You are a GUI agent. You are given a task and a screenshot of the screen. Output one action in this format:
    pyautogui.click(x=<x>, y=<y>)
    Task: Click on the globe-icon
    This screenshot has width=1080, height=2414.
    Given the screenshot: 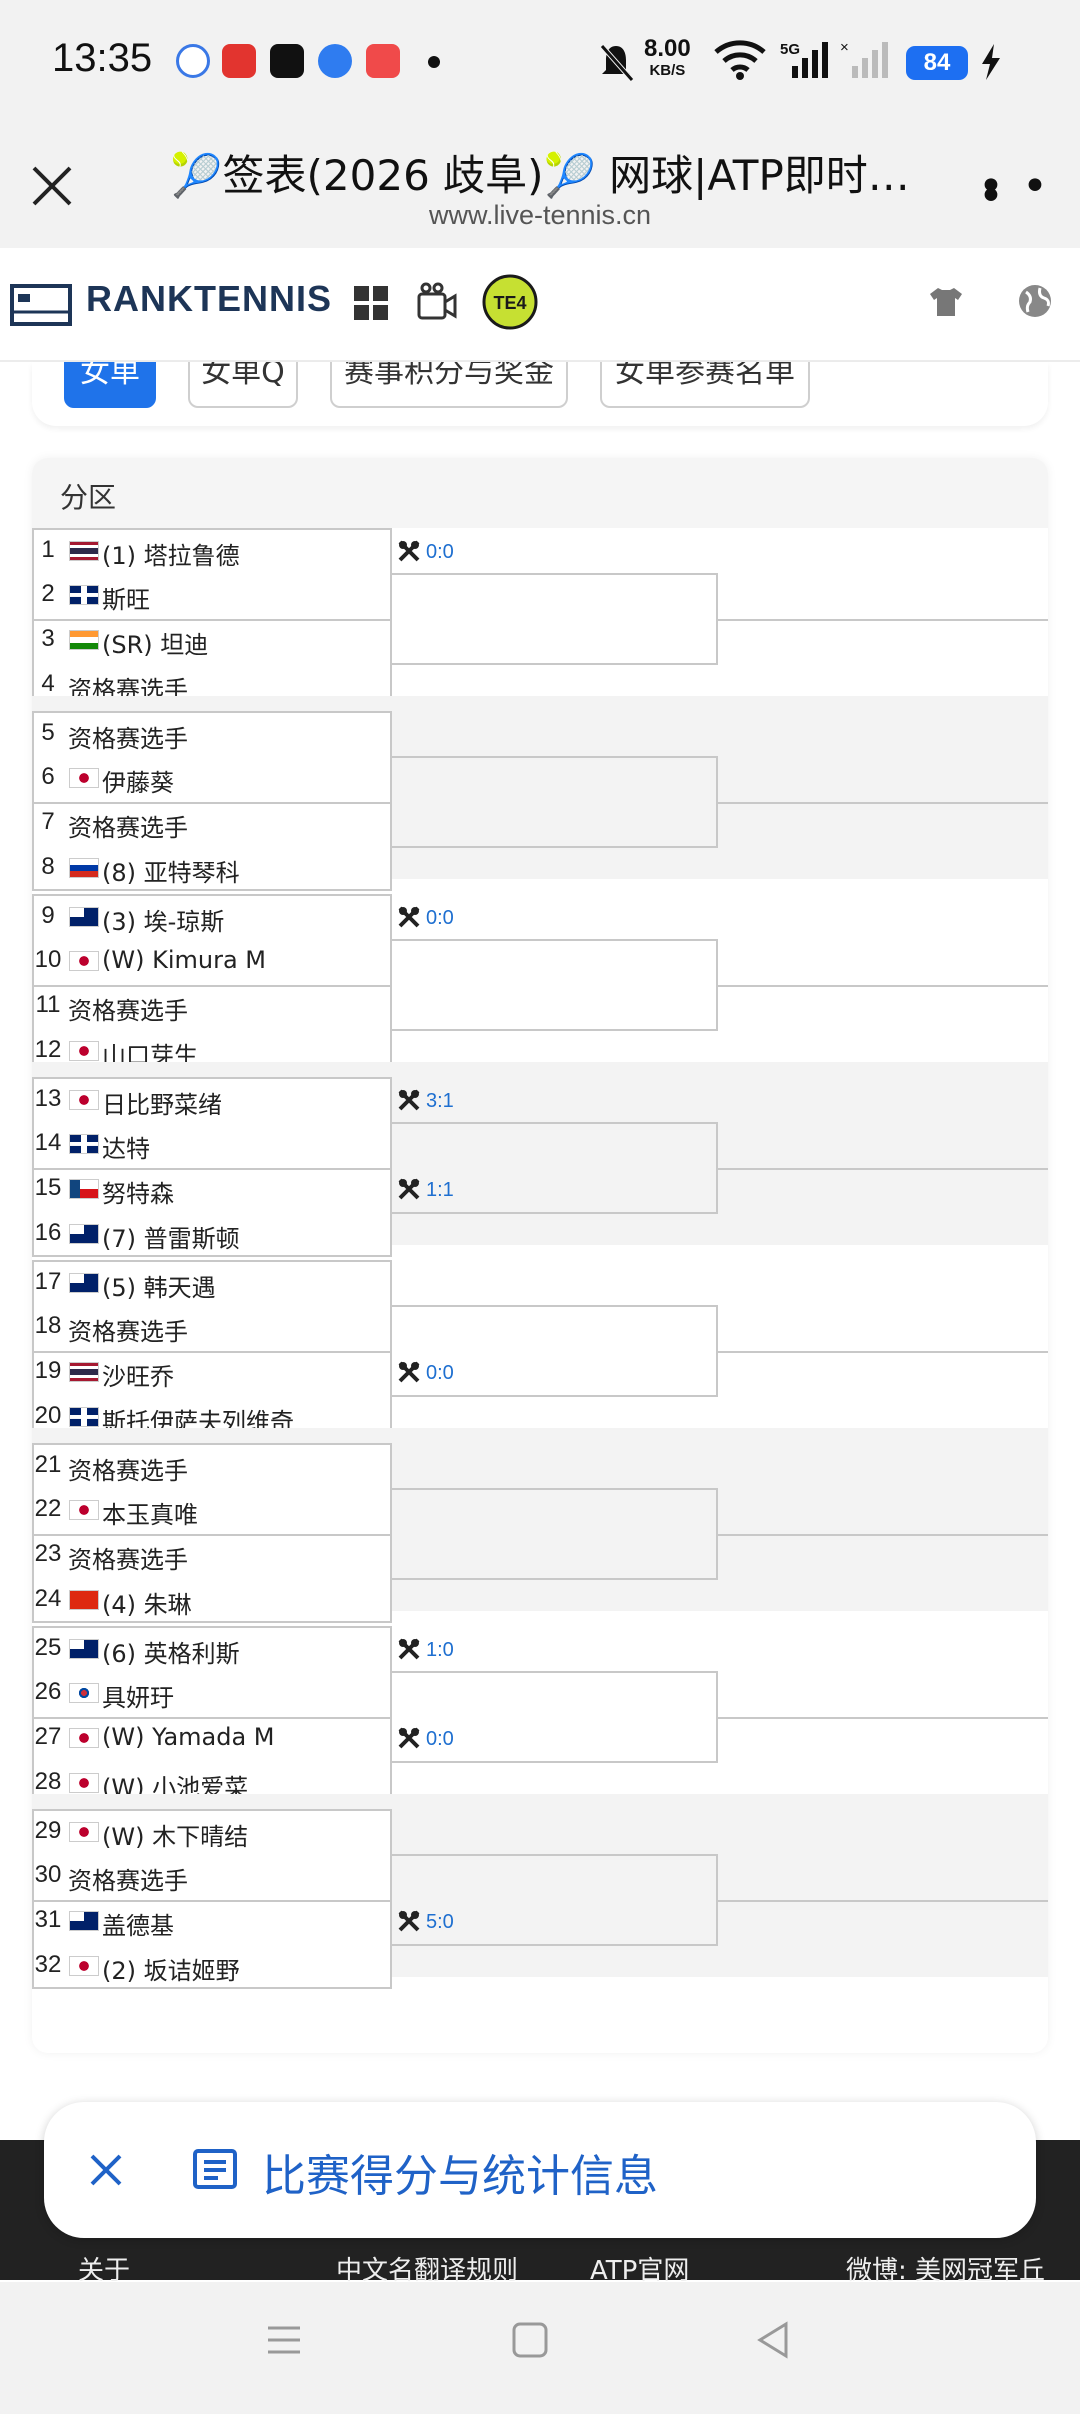 What is the action you would take?
    pyautogui.click(x=1035, y=301)
    